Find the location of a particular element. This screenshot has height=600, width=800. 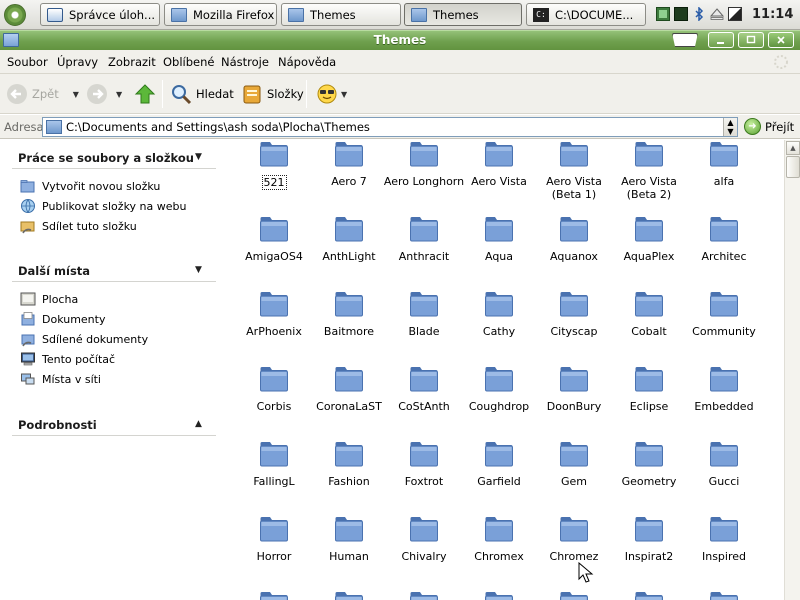

windows-logo-icon is located at coordinates (781, 62).